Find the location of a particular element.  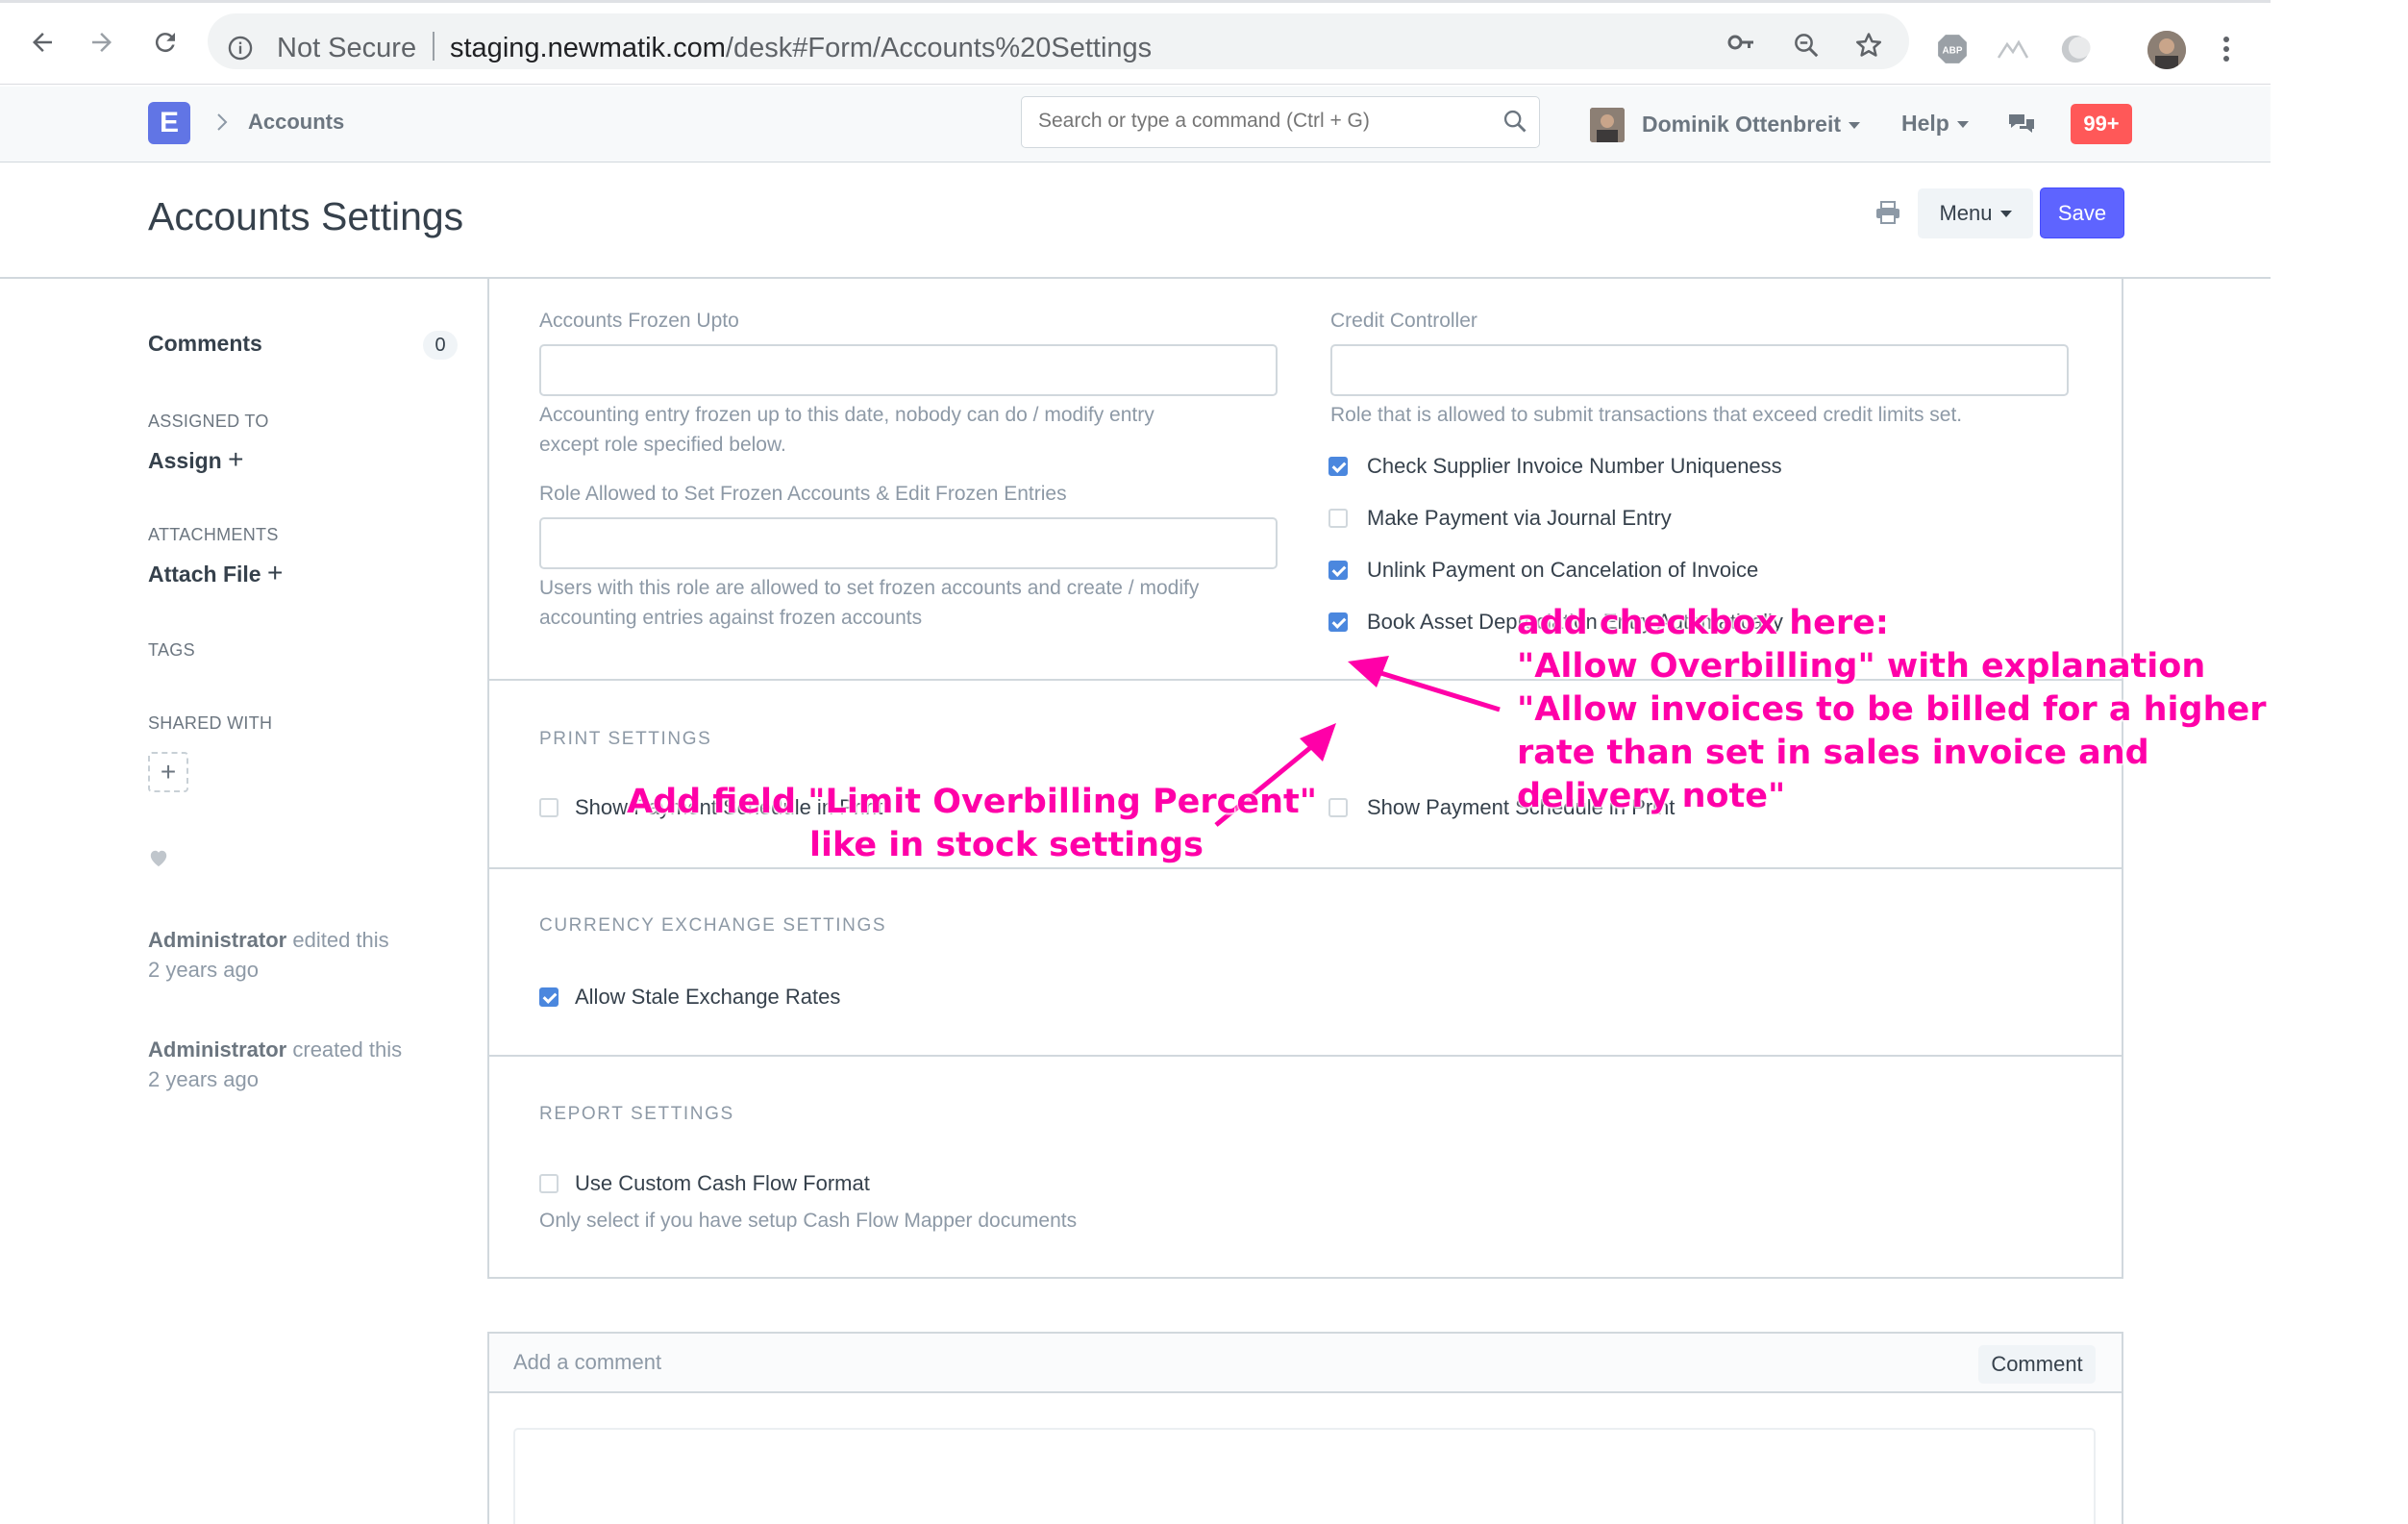

arrow-to-checkbox-list is located at coordinates (1424, 684).